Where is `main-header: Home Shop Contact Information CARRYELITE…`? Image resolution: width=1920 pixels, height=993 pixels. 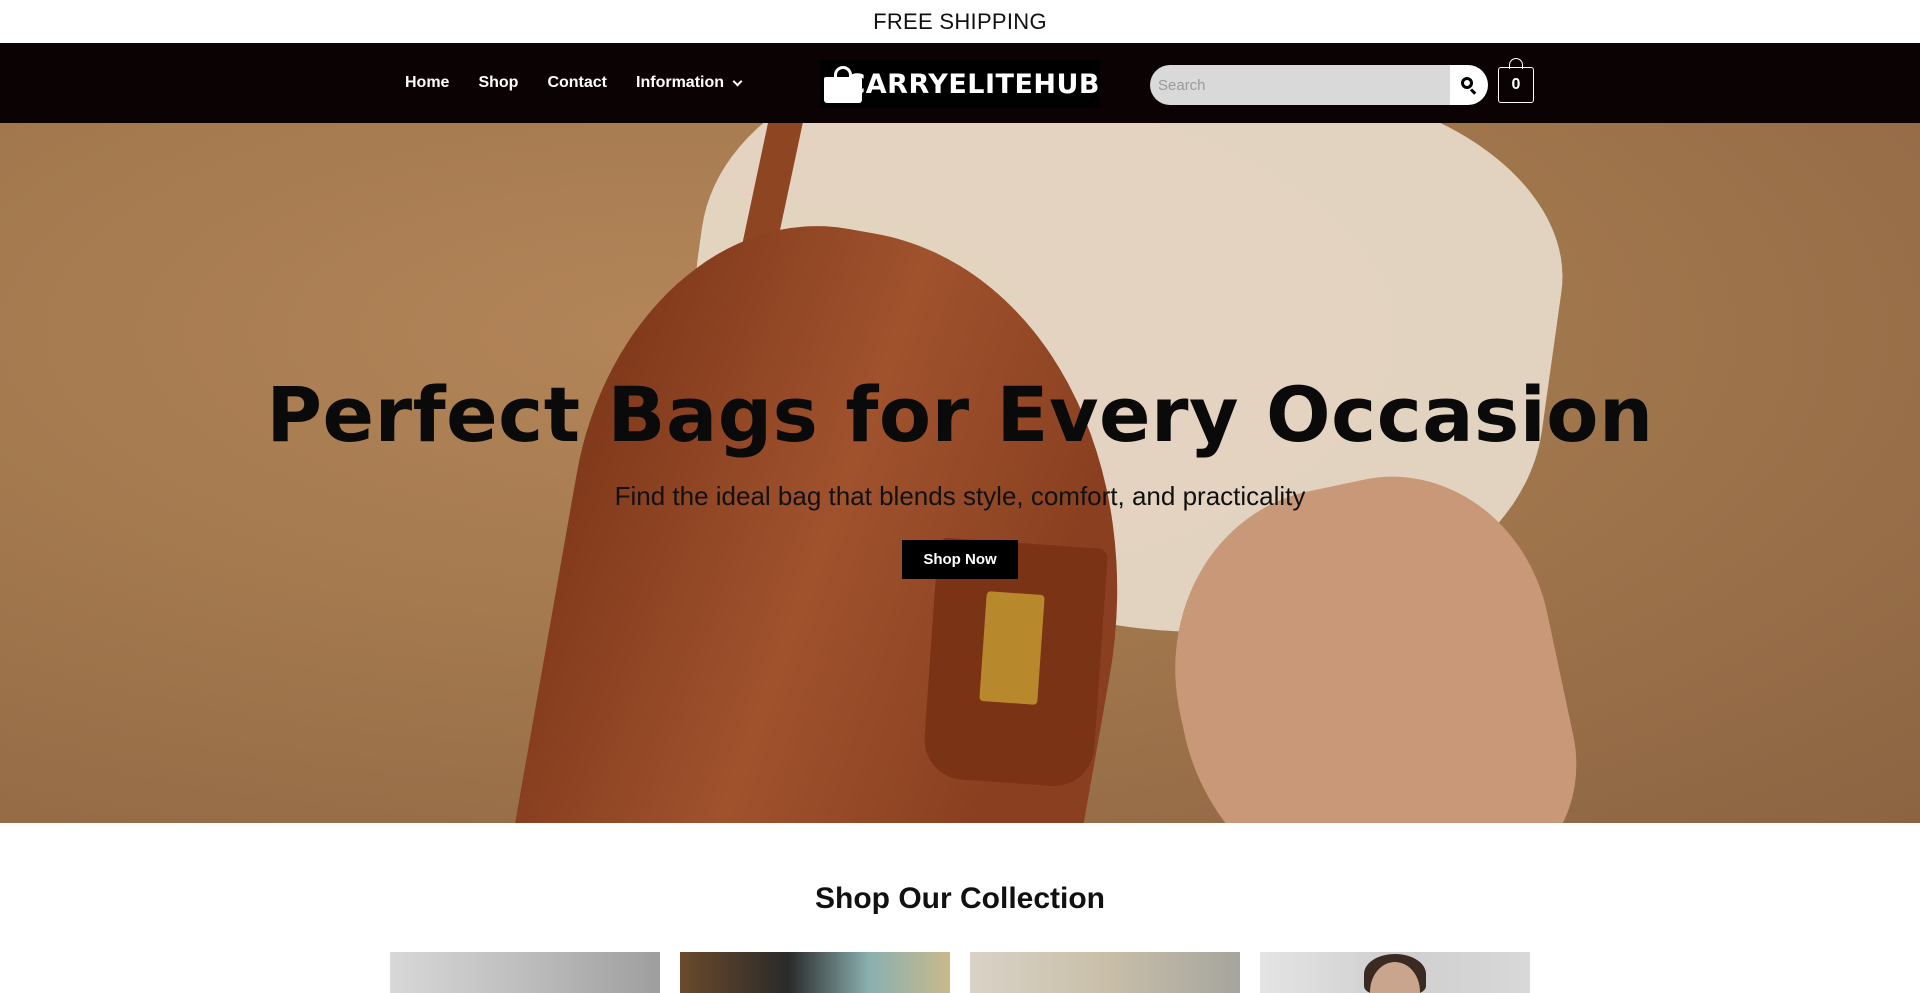
main-header: Home Shop Contact Information CARRYELITE… is located at coordinates (960, 83).